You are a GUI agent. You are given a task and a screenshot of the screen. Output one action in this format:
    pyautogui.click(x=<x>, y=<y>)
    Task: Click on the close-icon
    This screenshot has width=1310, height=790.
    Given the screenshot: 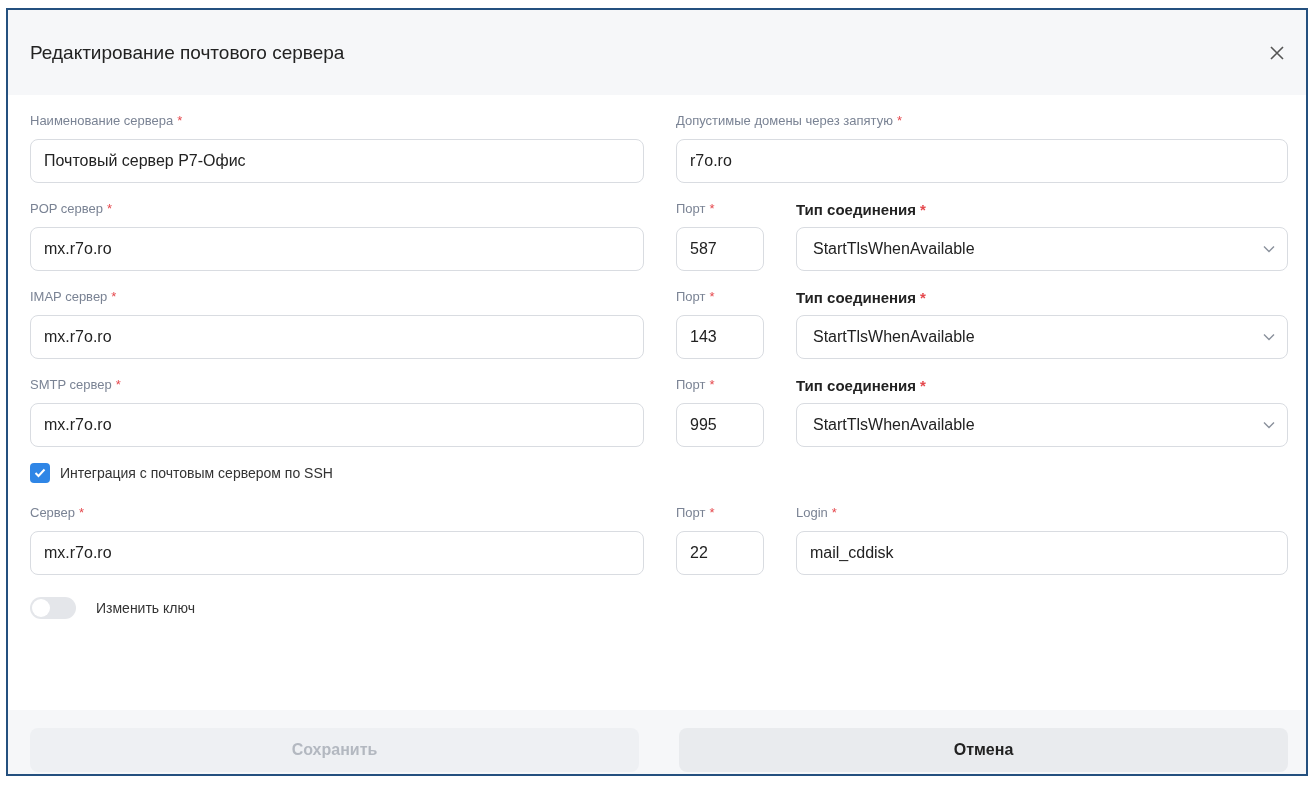 What is the action you would take?
    pyautogui.click(x=1277, y=52)
    